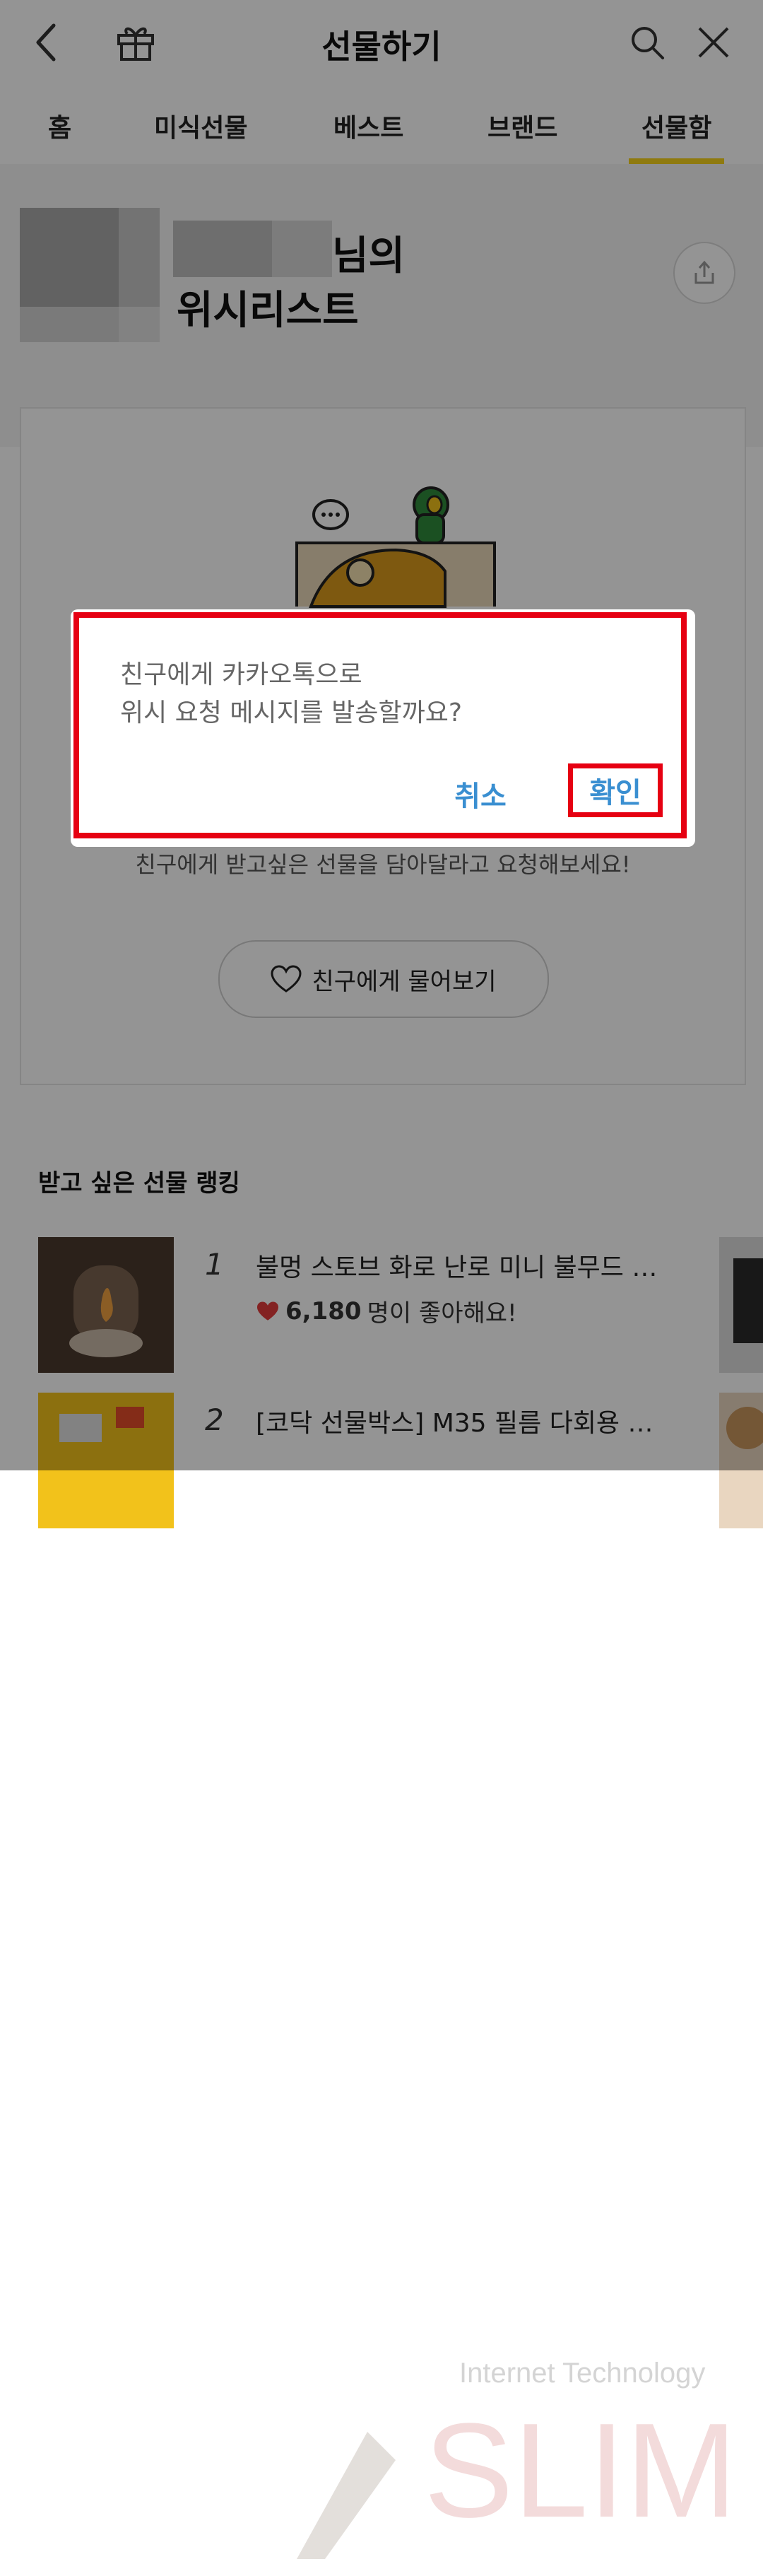  Describe the element at coordinates (579, 2471) in the screenshot. I see `watermark-line2: SLIM` at that location.